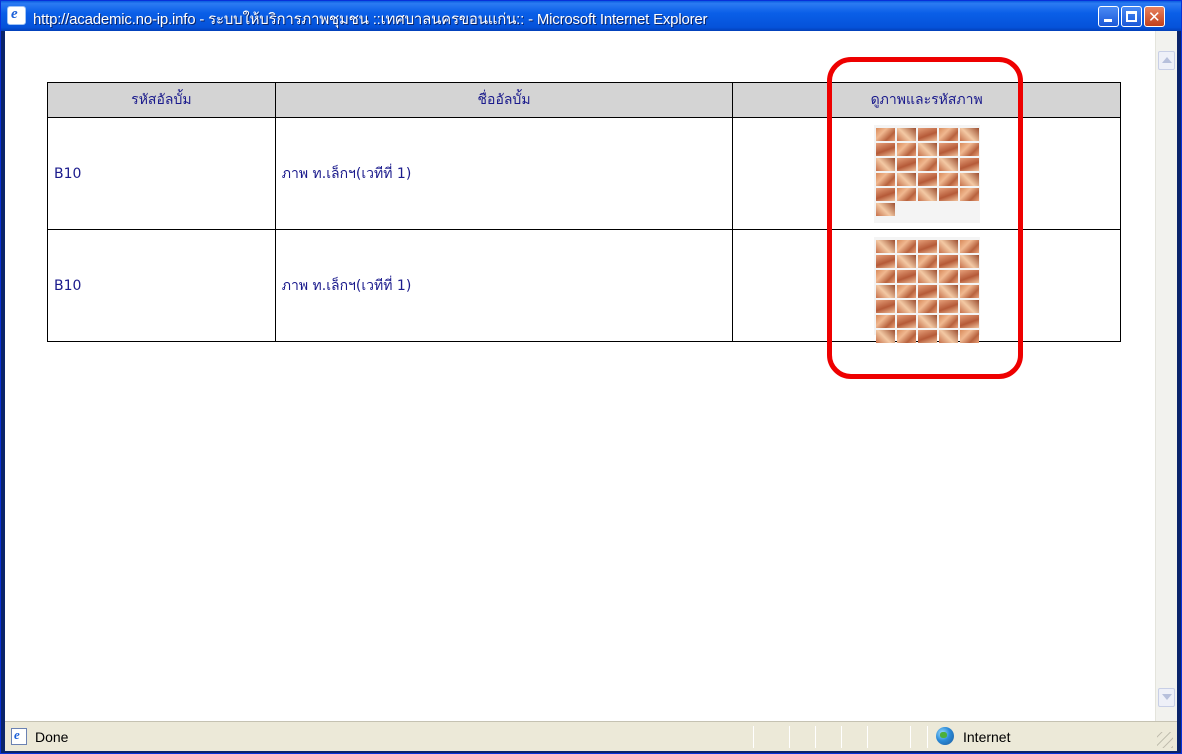 This screenshot has height=754, width=1182. I want to click on resize-grip, so click(1165, 740).